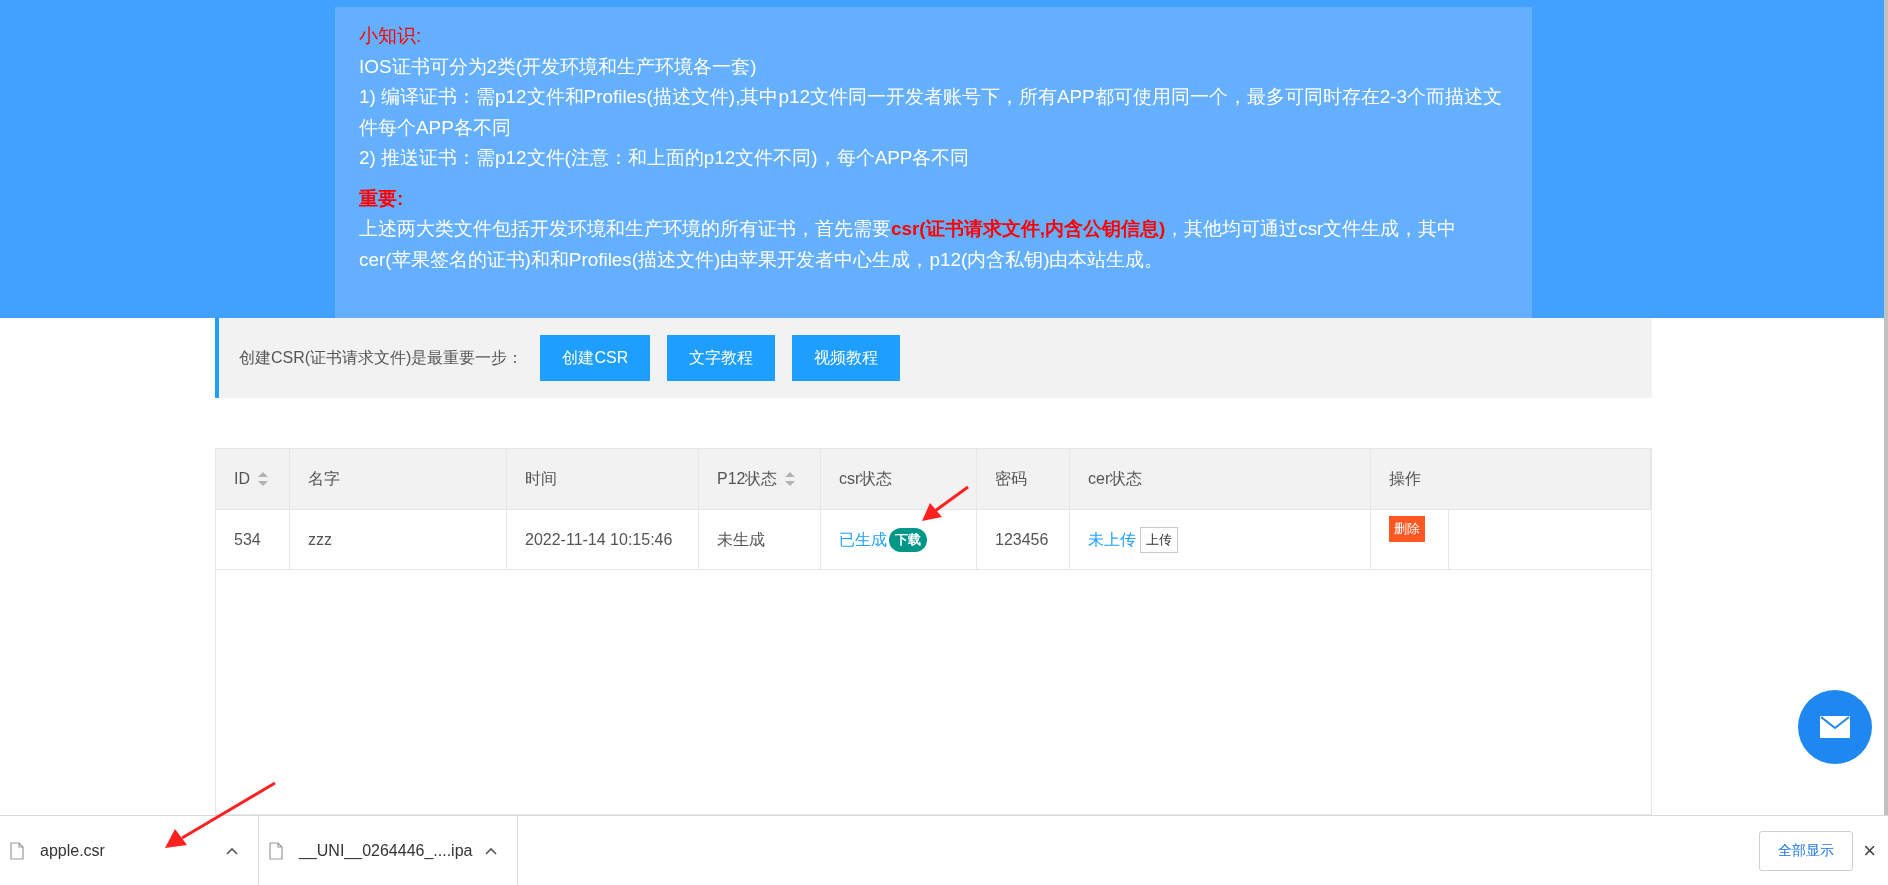 The image size is (1888, 885). What do you see at coordinates (1115, 479) in the screenshot?
I see `column-header: cer状态` at bounding box center [1115, 479].